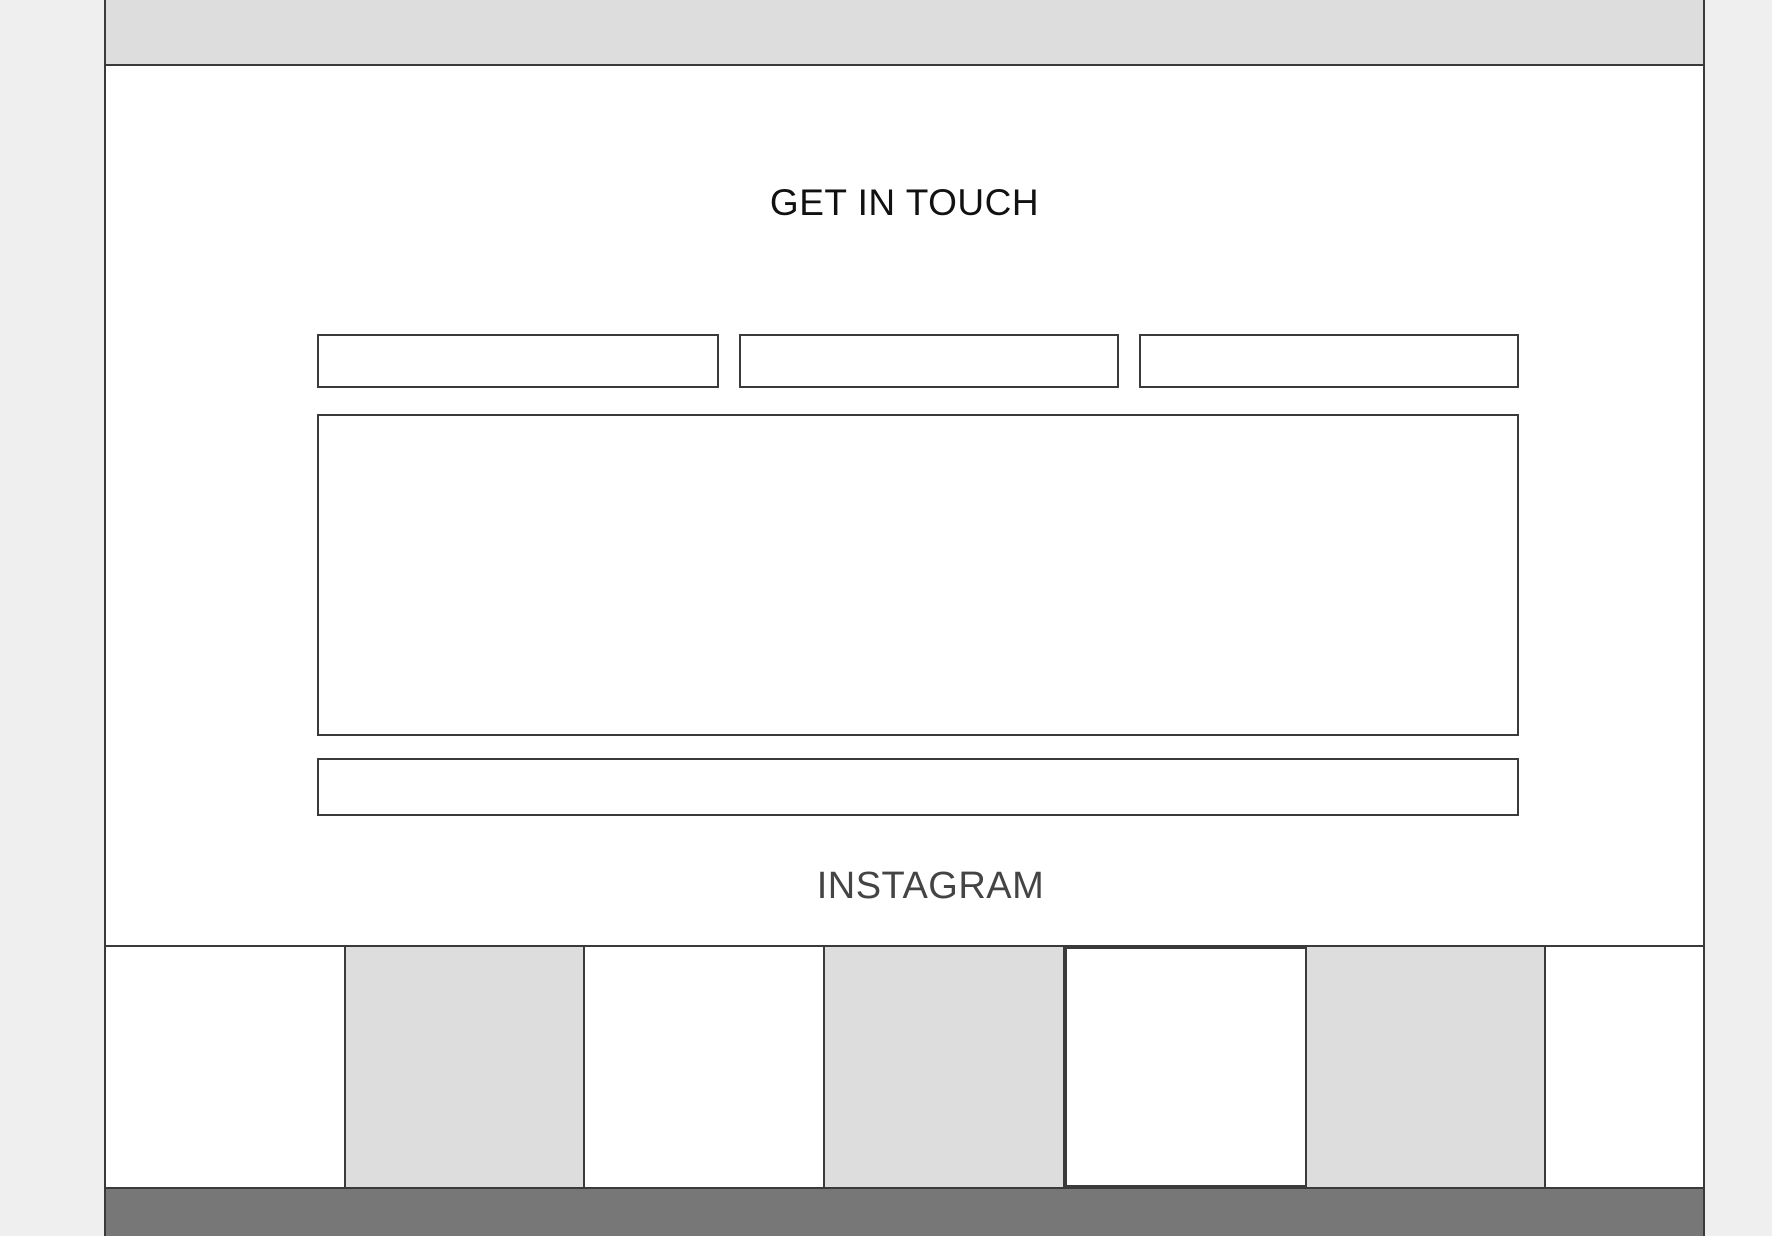  I want to click on header-bar, so click(904, 33).